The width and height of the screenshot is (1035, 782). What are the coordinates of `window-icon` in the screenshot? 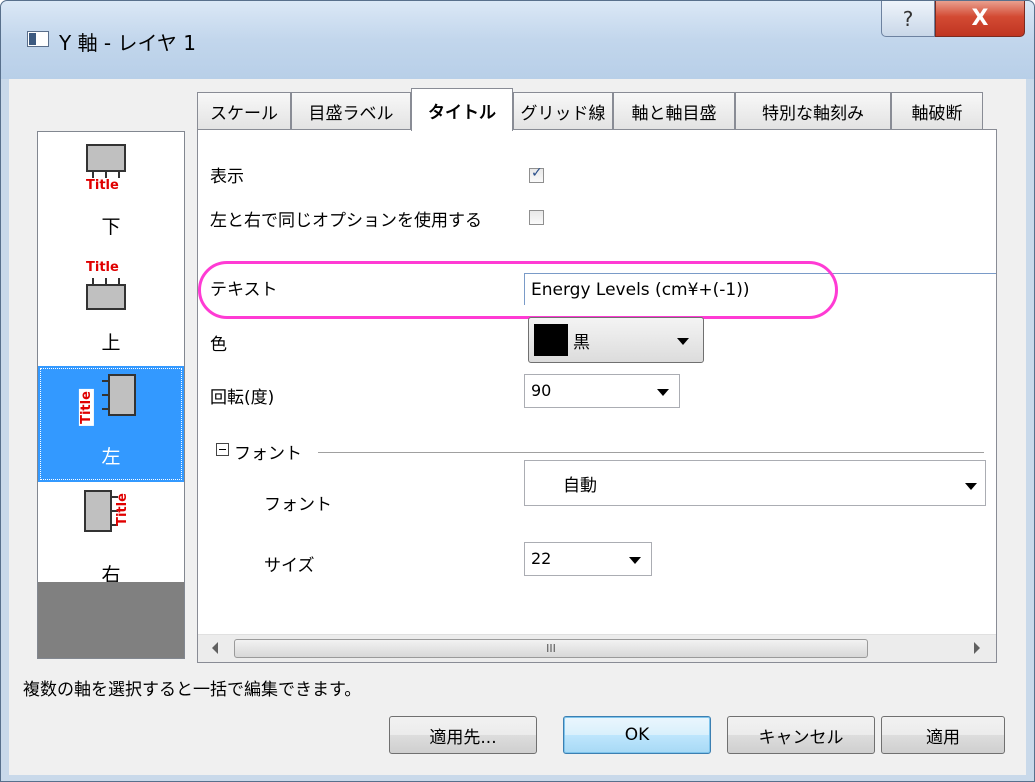 It's located at (38, 39).